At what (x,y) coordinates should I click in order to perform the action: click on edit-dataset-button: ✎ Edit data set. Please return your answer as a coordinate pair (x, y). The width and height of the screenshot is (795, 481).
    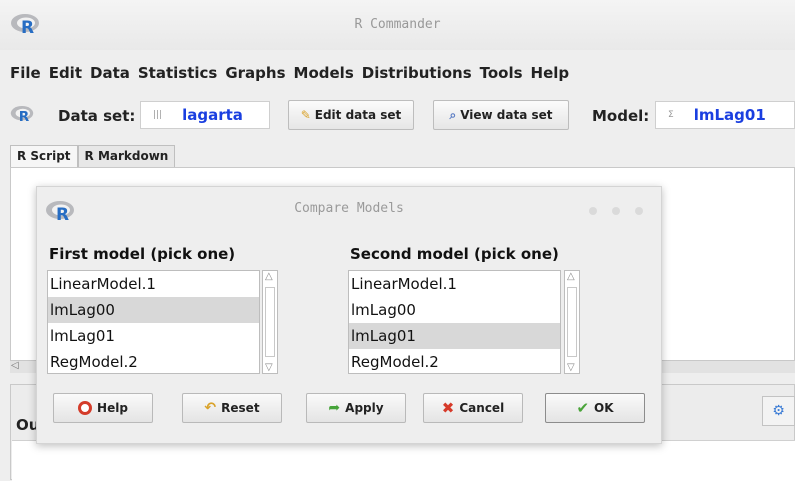
    Looking at the image, I should click on (351, 115).